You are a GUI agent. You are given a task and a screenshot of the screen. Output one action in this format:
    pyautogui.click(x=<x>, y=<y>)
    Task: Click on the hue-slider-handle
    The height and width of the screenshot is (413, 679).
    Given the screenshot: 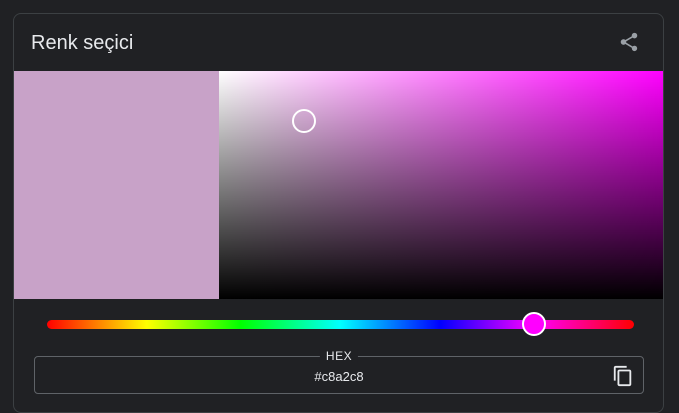 What is the action you would take?
    pyautogui.click(x=534, y=324)
    